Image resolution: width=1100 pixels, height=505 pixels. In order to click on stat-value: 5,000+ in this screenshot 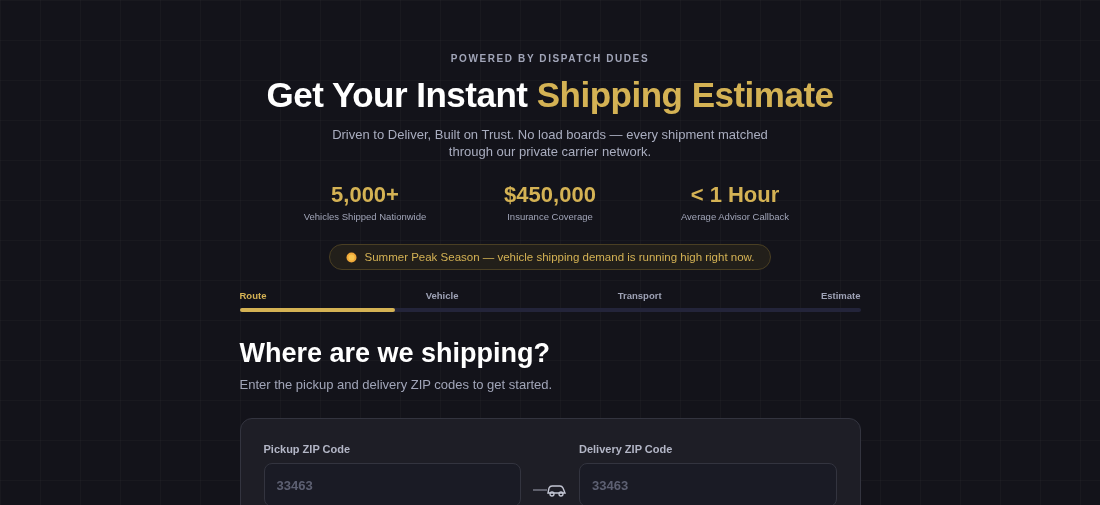, I will do `click(365, 195)`.